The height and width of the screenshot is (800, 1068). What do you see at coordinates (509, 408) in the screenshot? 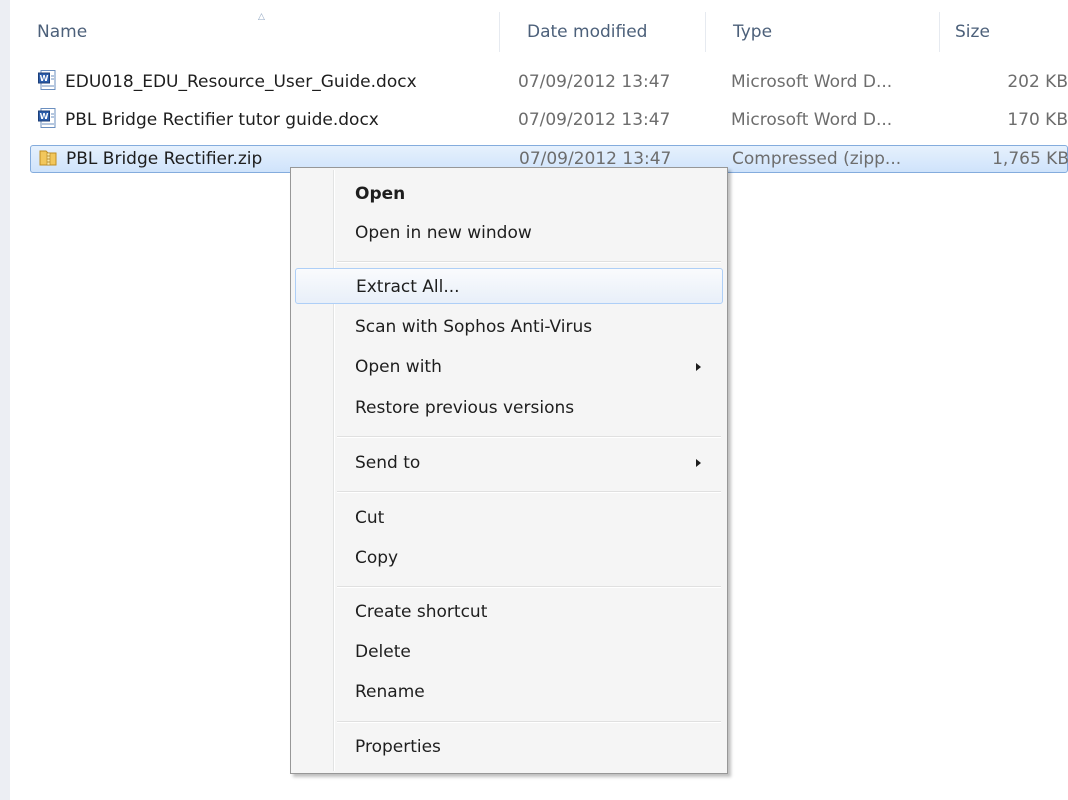
I see `menu-item-restore-previous-versions: Restore previous versions` at bounding box center [509, 408].